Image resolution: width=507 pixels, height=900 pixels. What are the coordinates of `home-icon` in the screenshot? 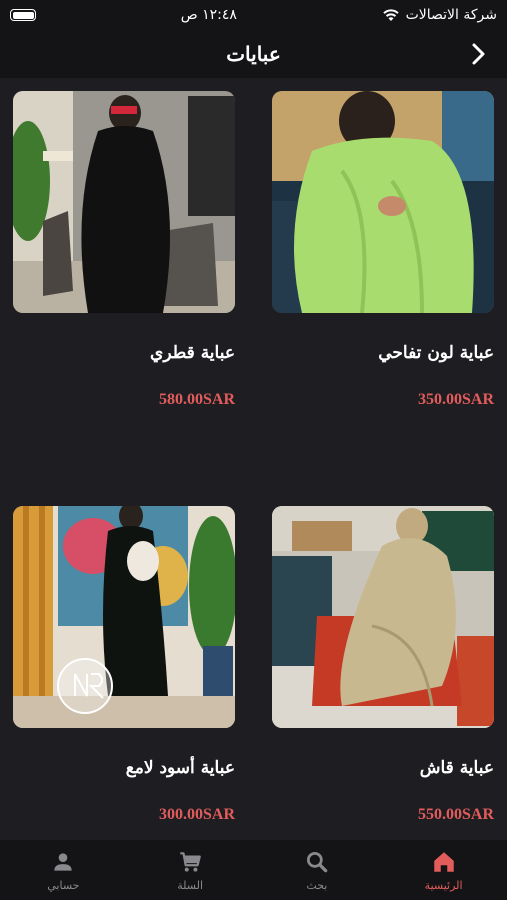 It's located at (443, 861).